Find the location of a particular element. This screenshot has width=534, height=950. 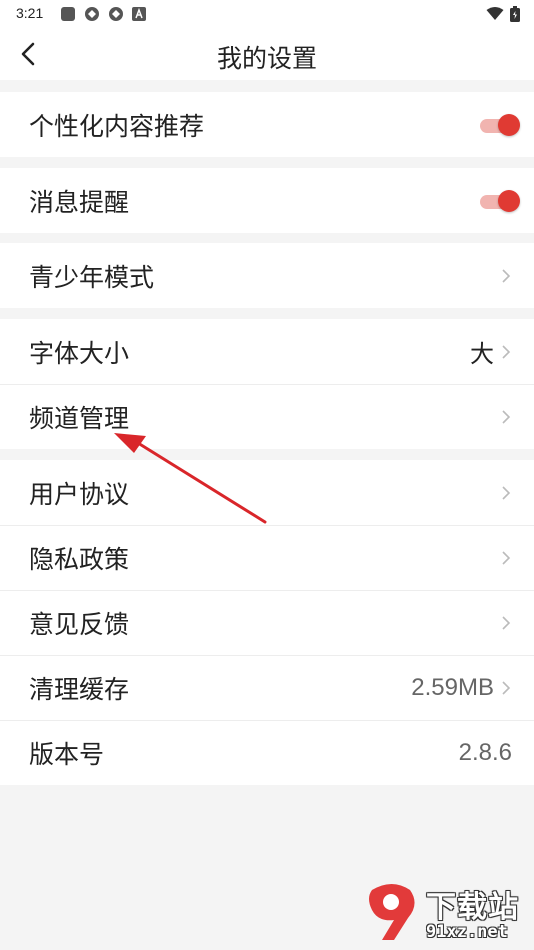

settings-group-teen: 青少年模式 is located at coordinates (267, 275).